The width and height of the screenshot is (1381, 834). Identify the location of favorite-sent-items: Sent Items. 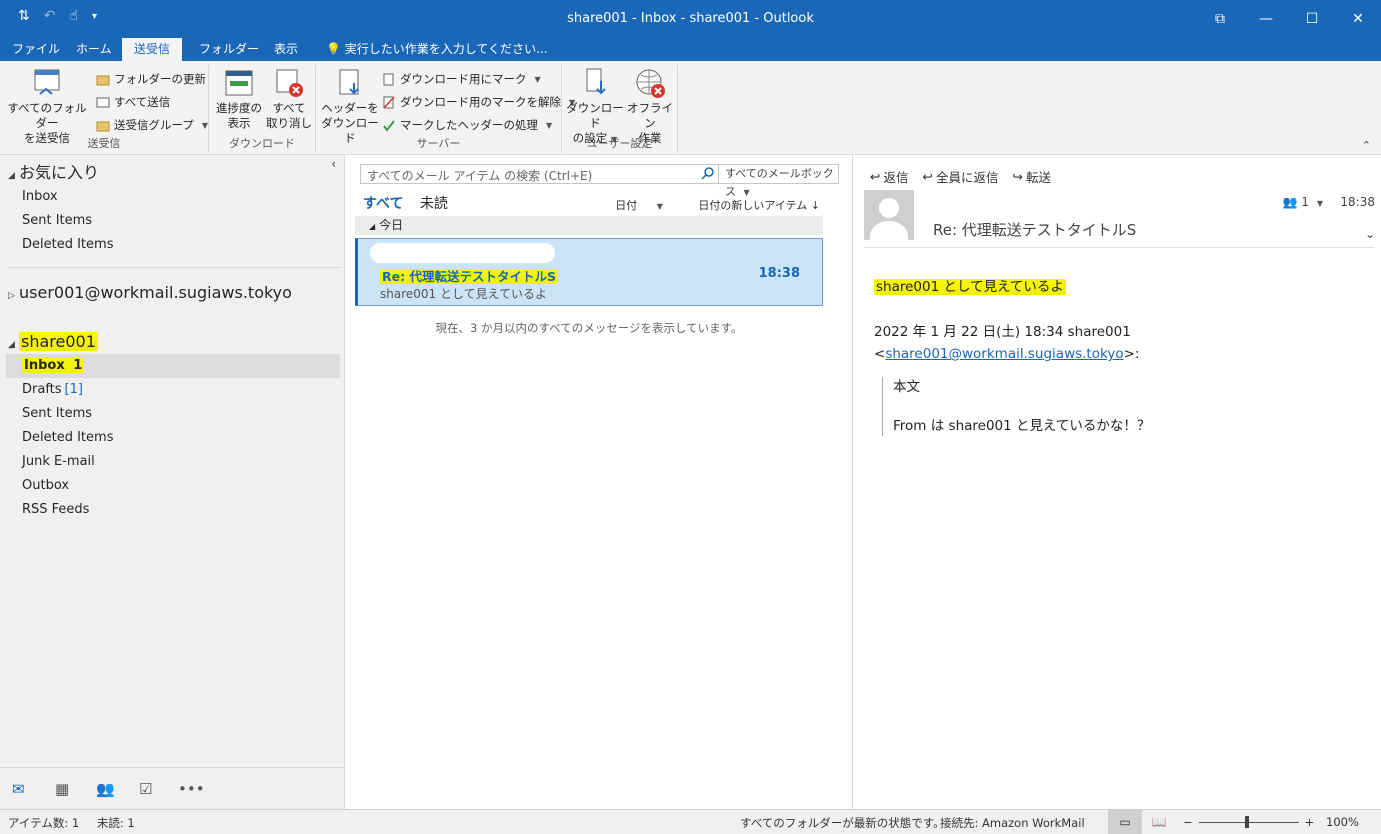
(173, 221).